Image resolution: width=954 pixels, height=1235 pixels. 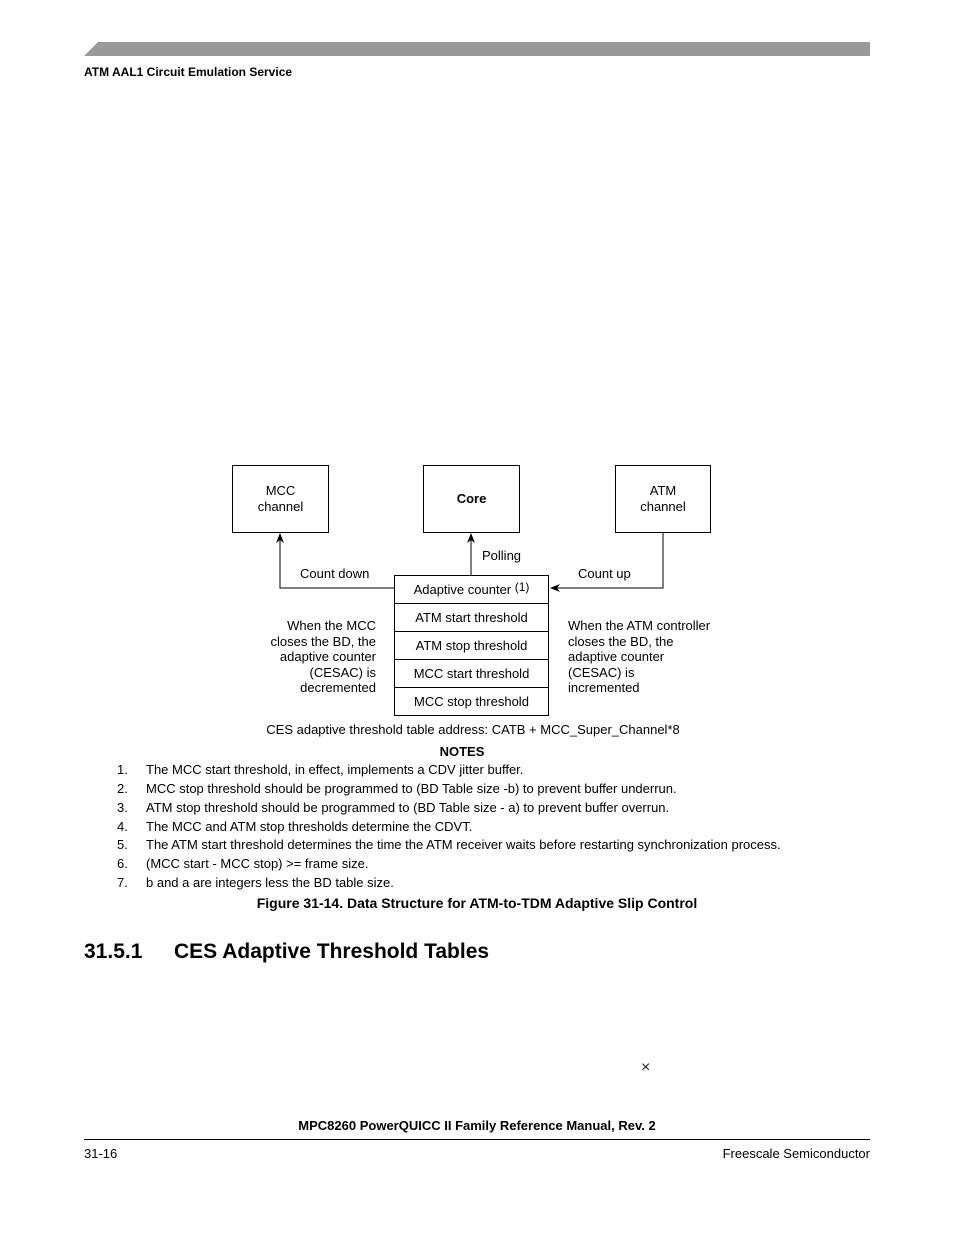 What do you see at coordinates (522, 586) in the screenshot?
I see `footnote-ref: (1)` at bounding box center [522, 586].